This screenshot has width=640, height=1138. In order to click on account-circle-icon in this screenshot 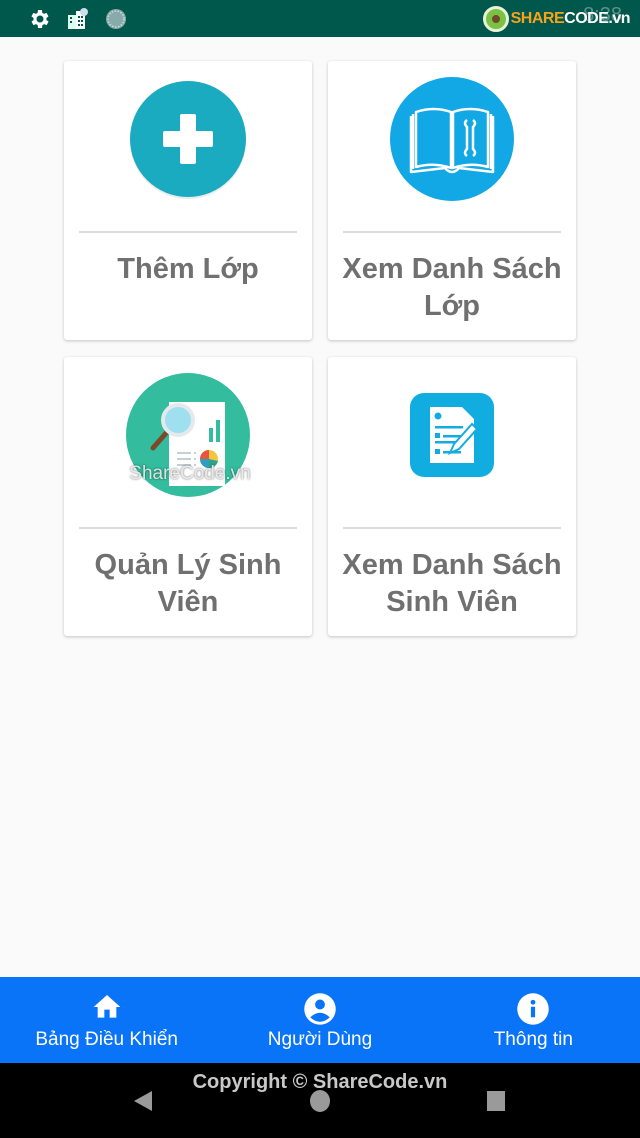, I will do `click(320, 1009)`.